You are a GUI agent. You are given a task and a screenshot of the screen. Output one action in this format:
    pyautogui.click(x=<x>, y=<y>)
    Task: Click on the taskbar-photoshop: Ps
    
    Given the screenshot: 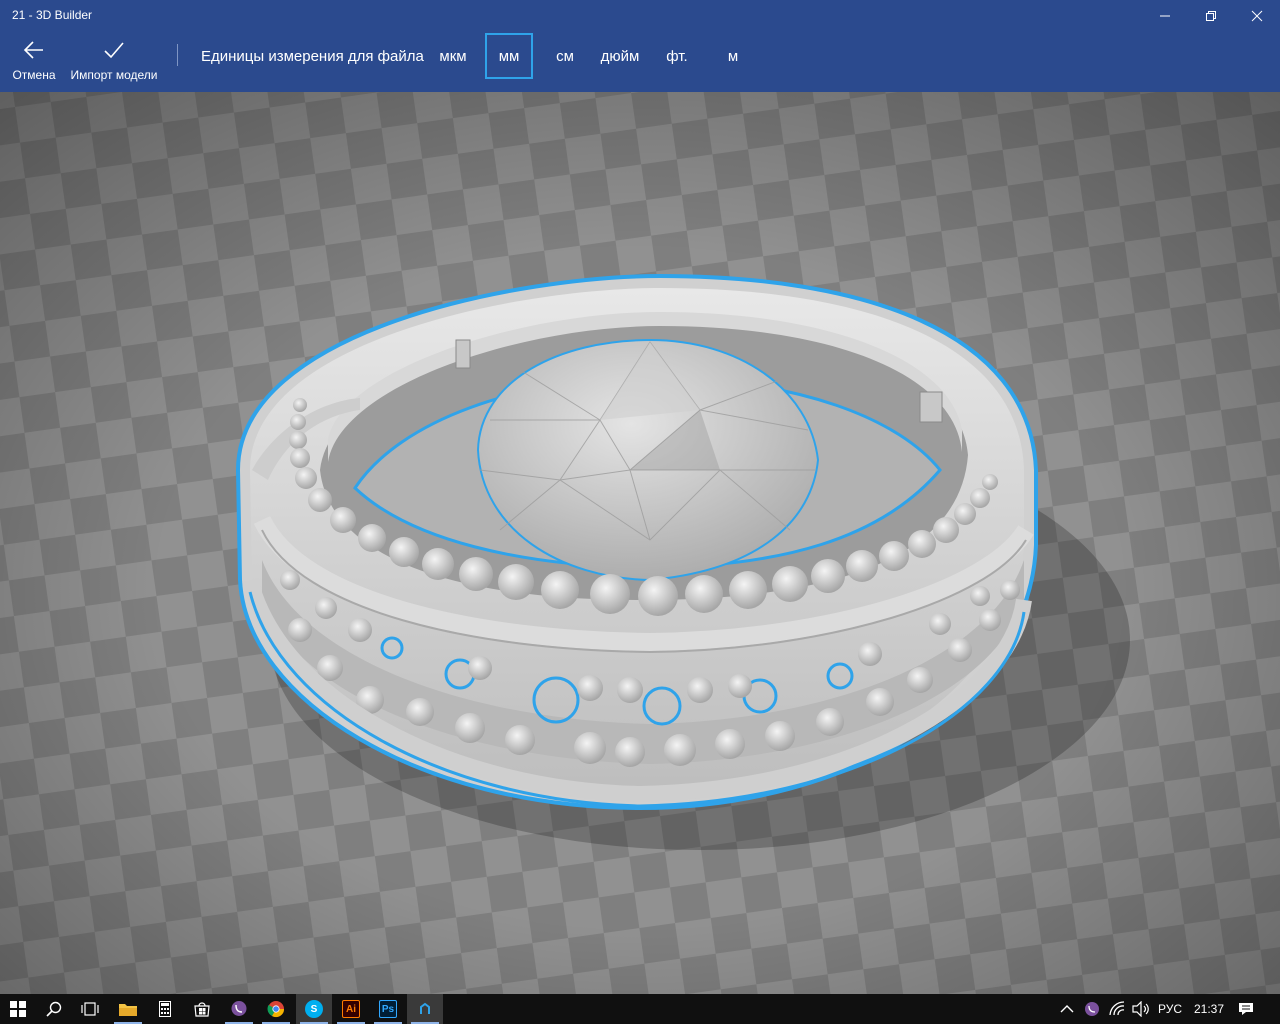 What is the action you would take?
    pyautogui.click(x=388, y=1009)
    